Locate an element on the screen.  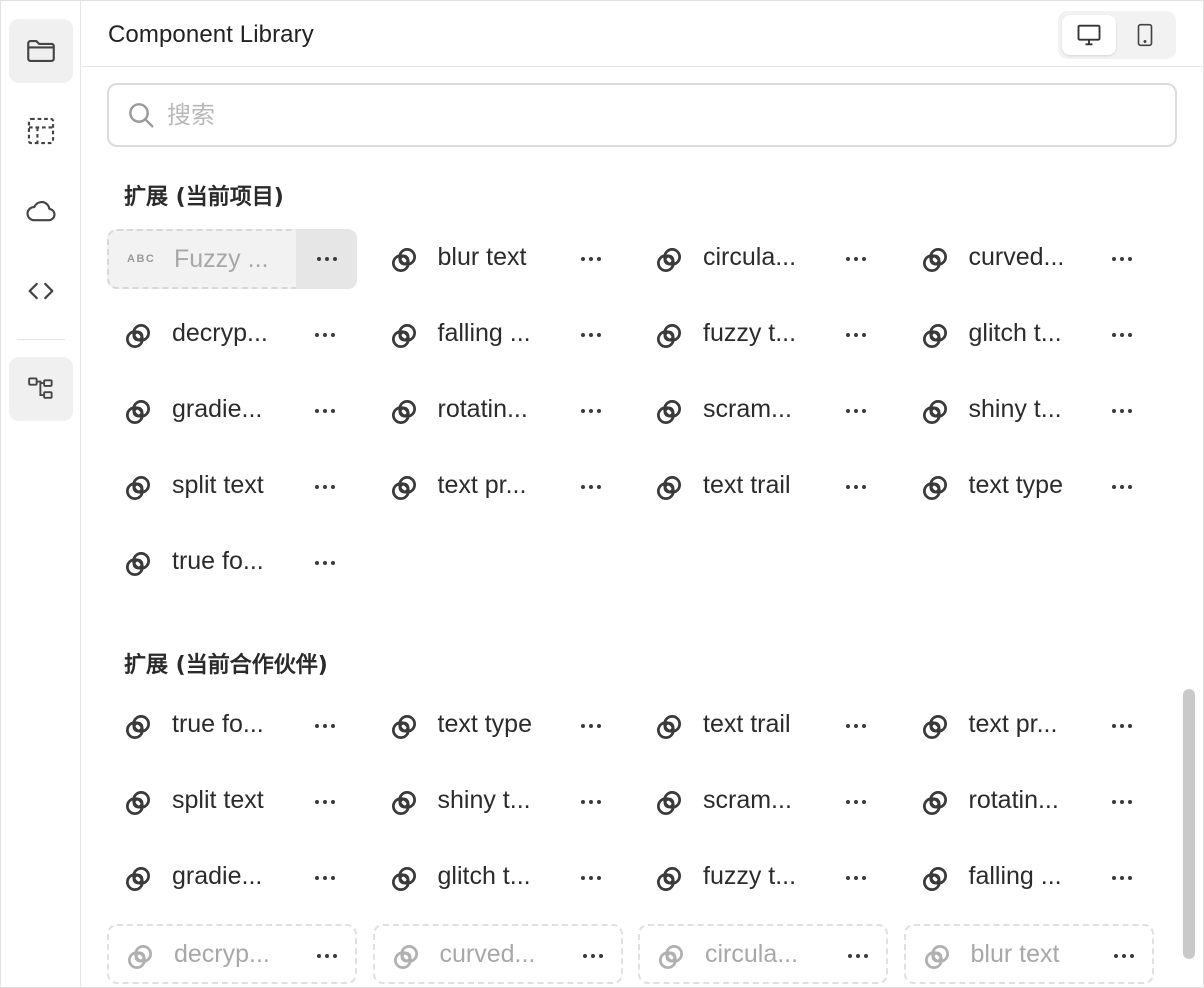
mobile-view-button is located at coordinates (1145, 35).